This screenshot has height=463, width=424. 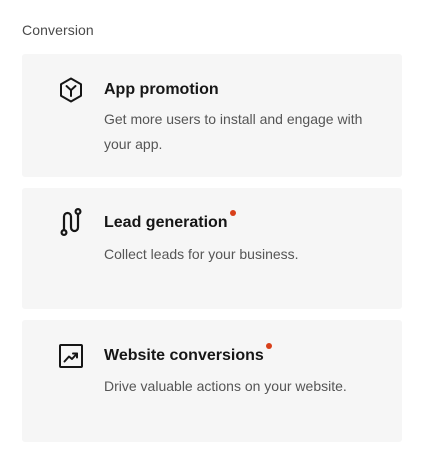 I want to click on website-conversions-trend-icon, so click(x=71, y=356).